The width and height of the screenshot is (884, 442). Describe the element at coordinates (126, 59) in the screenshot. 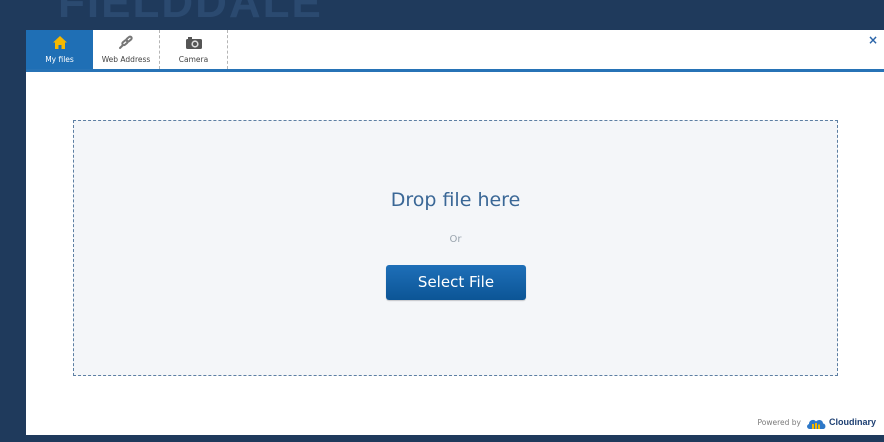

I see `tab-label: Web Address` at that location.